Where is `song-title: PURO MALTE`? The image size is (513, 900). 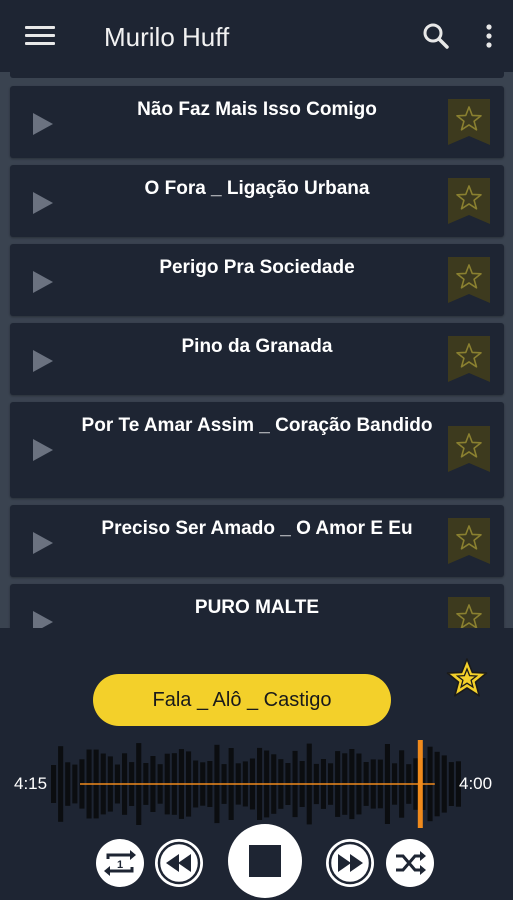 song-title: PURO MALTE is located at coordinates (257, 607).